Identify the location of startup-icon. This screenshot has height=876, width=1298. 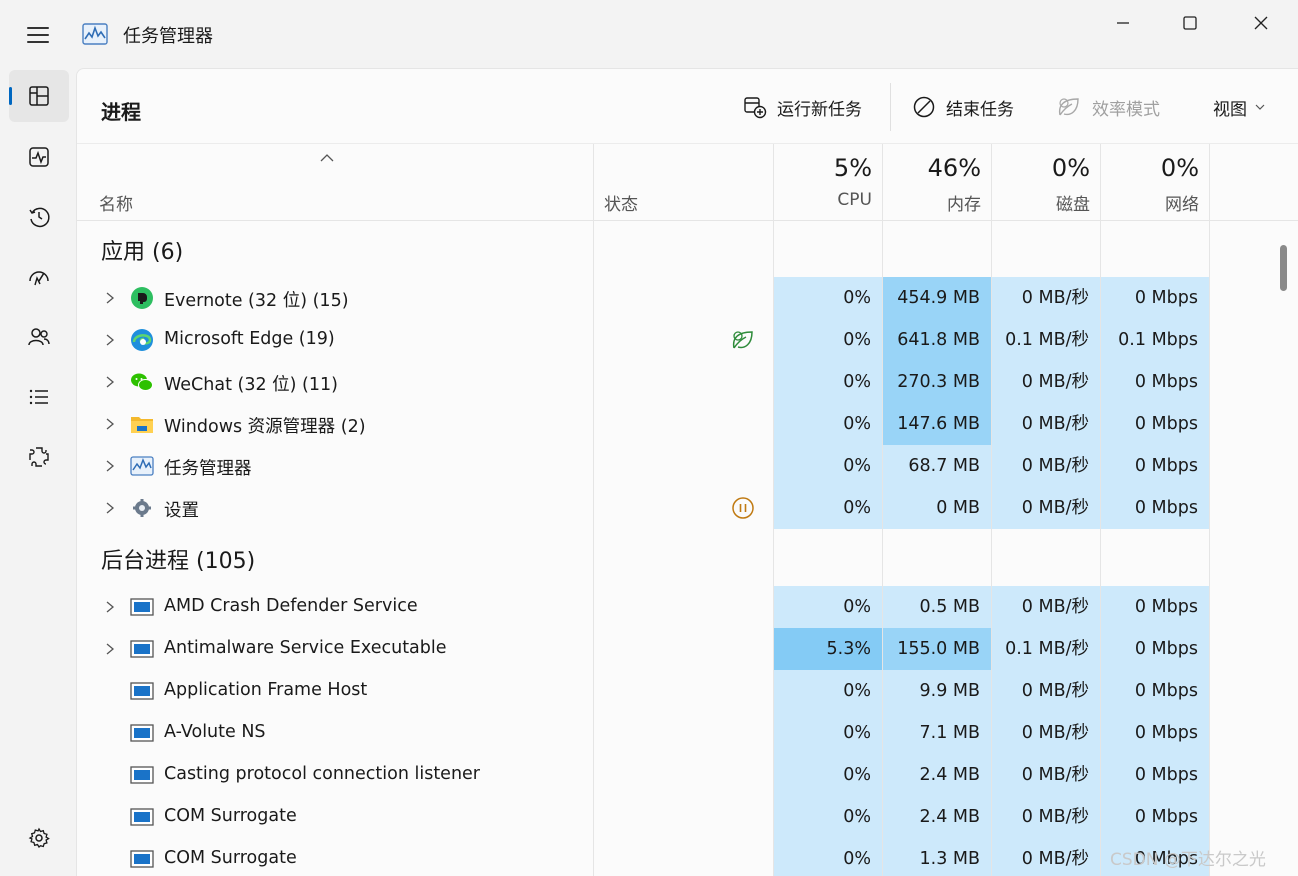
(39, 278).